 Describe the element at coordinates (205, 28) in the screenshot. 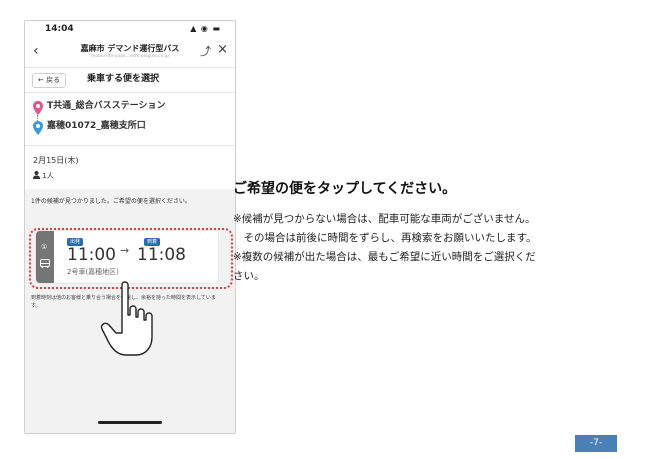

I see `status-indicators-icon: ▲ ◉ ▬` at that location.